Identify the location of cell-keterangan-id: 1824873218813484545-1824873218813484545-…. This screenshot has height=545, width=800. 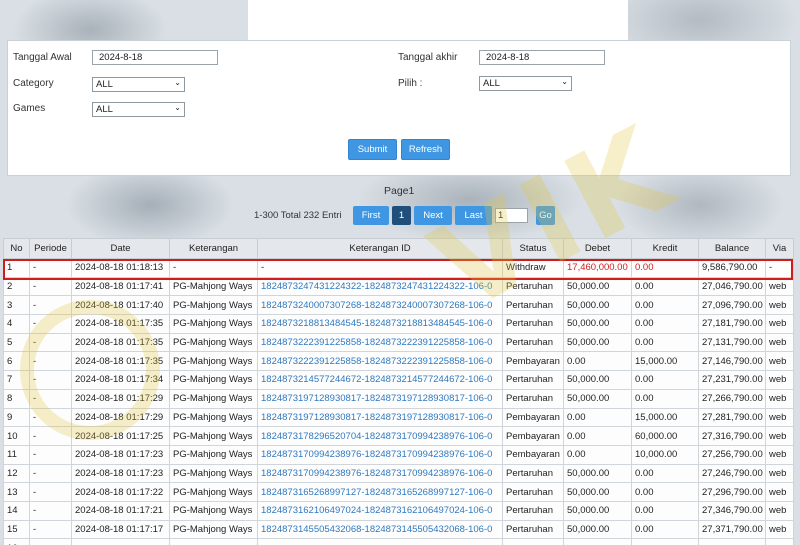
(380, 324).